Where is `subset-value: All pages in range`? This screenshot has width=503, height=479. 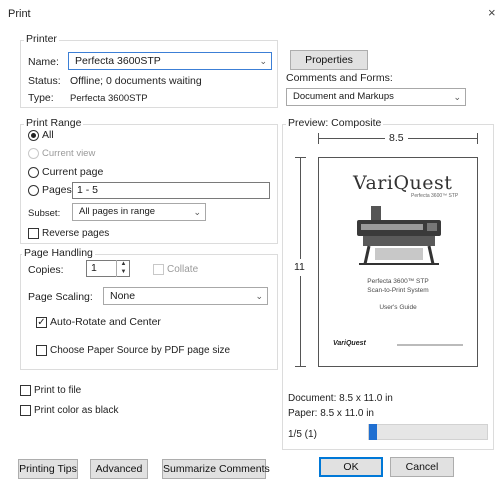 subset-value: All pages in range is located at coordinates (117, 211).